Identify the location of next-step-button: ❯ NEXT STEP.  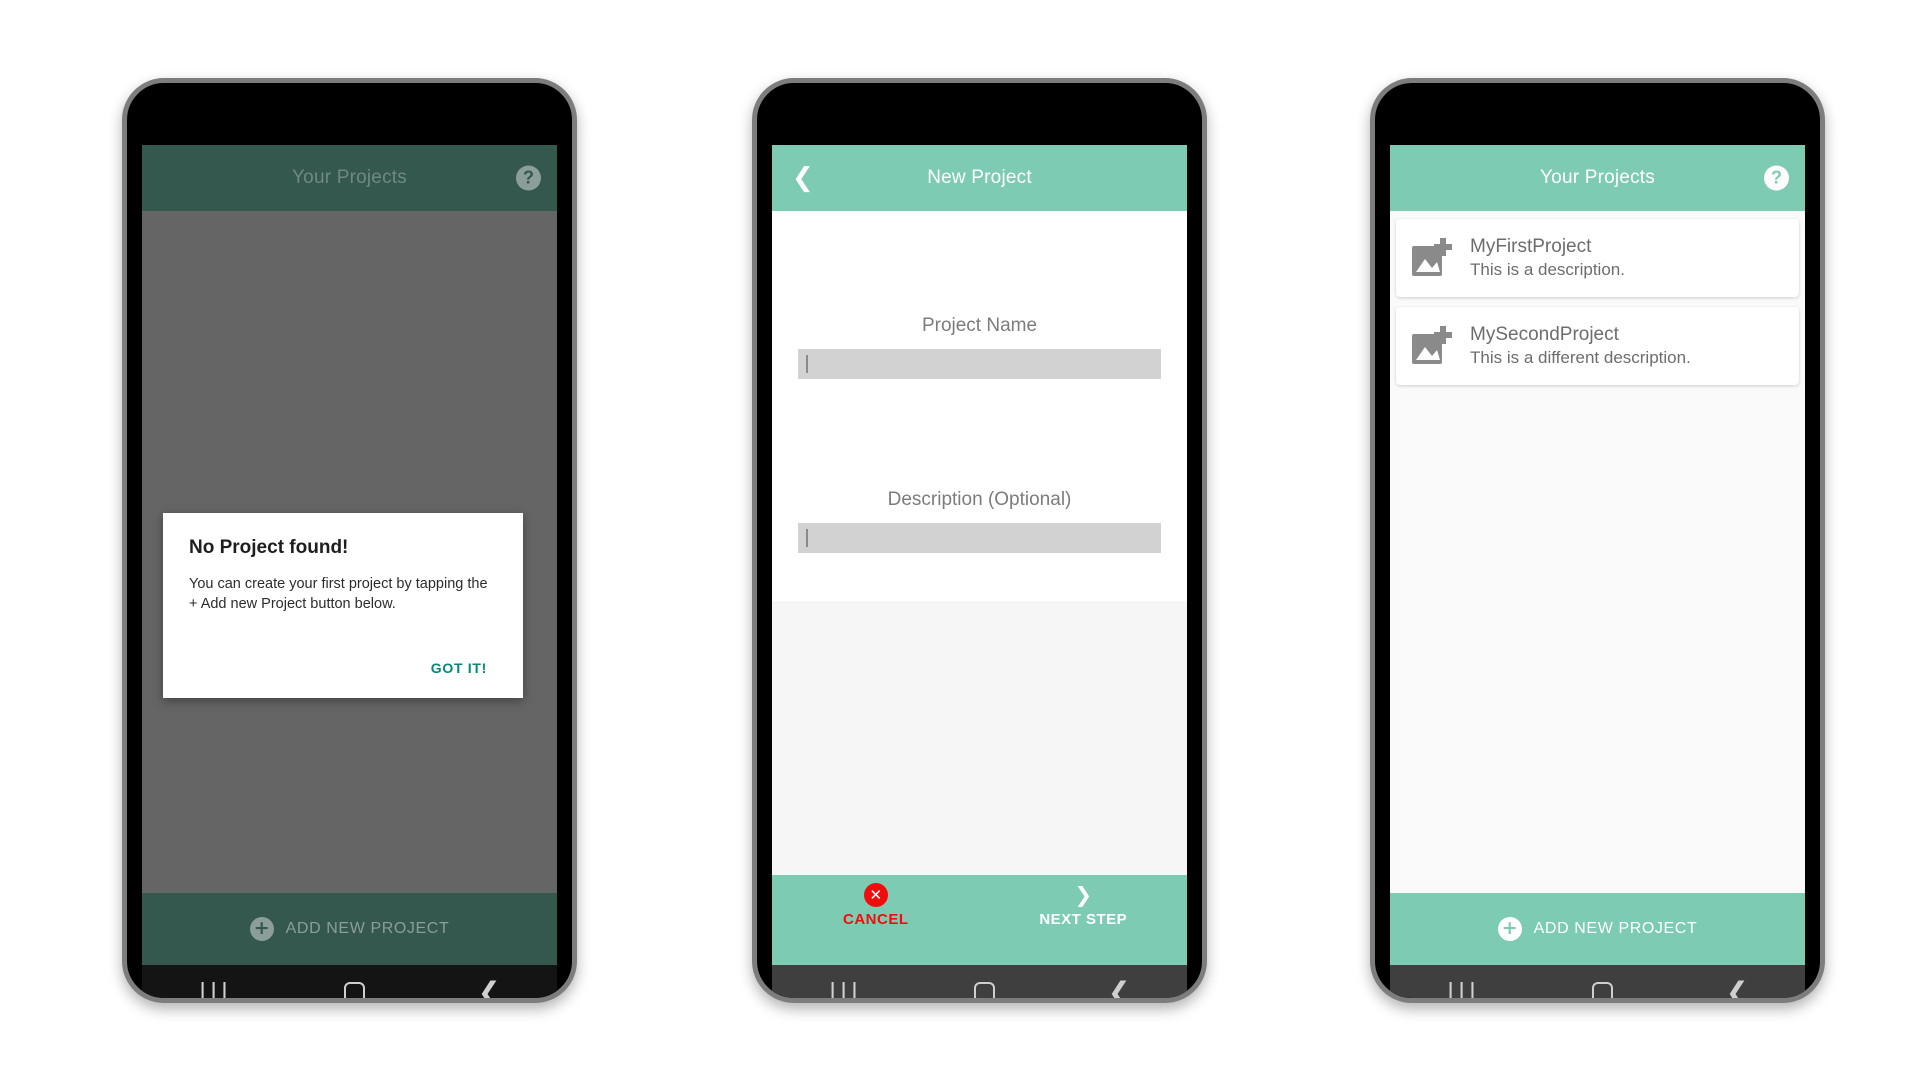
(1084, 905).